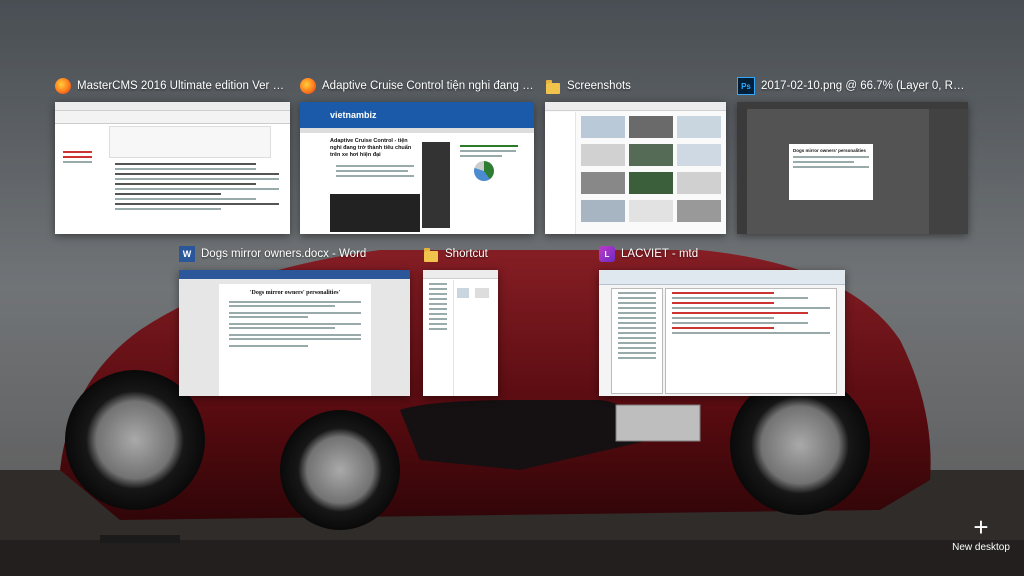  I want to click on window-title-bar: Screenshots, so click(635, 86).